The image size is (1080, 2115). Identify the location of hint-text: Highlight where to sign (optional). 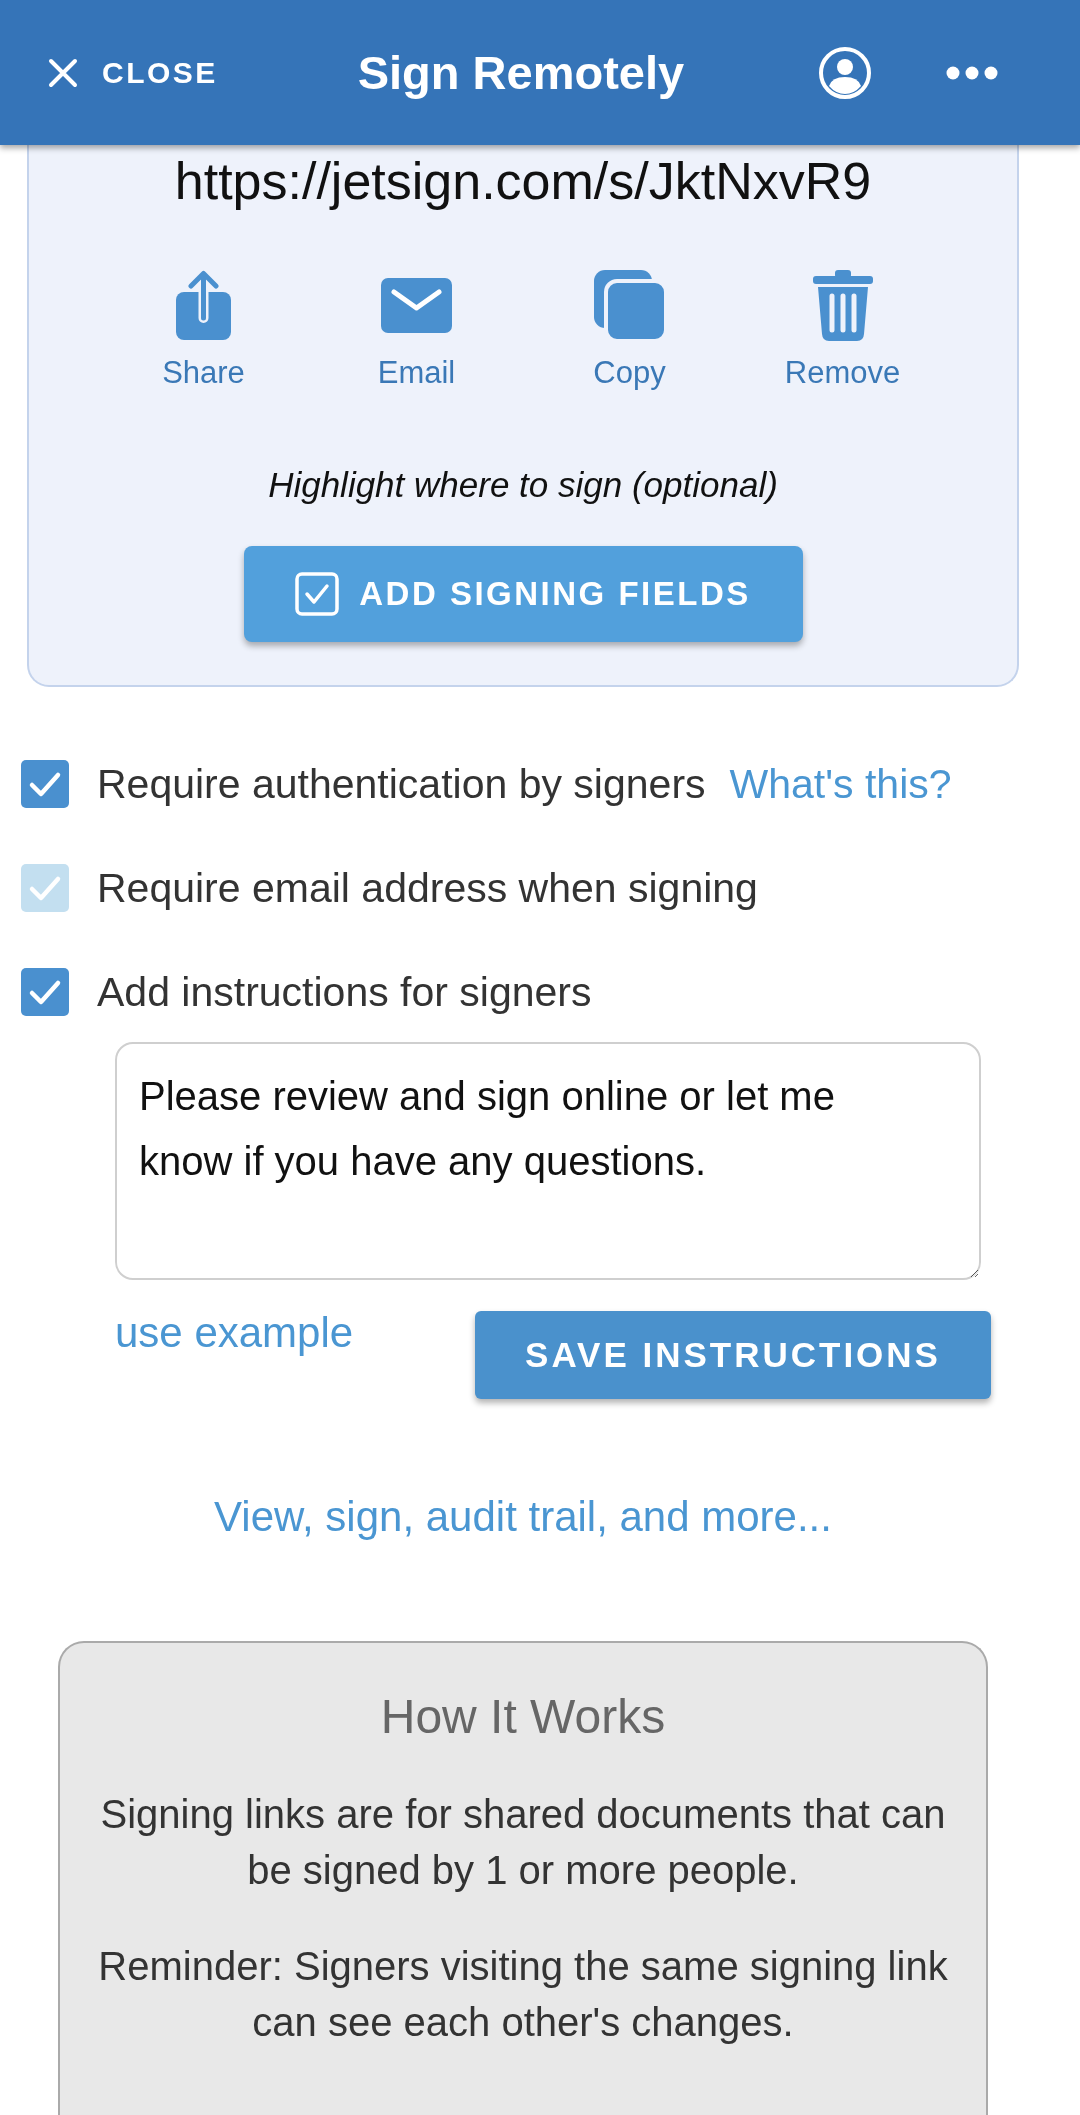
(523, 485).